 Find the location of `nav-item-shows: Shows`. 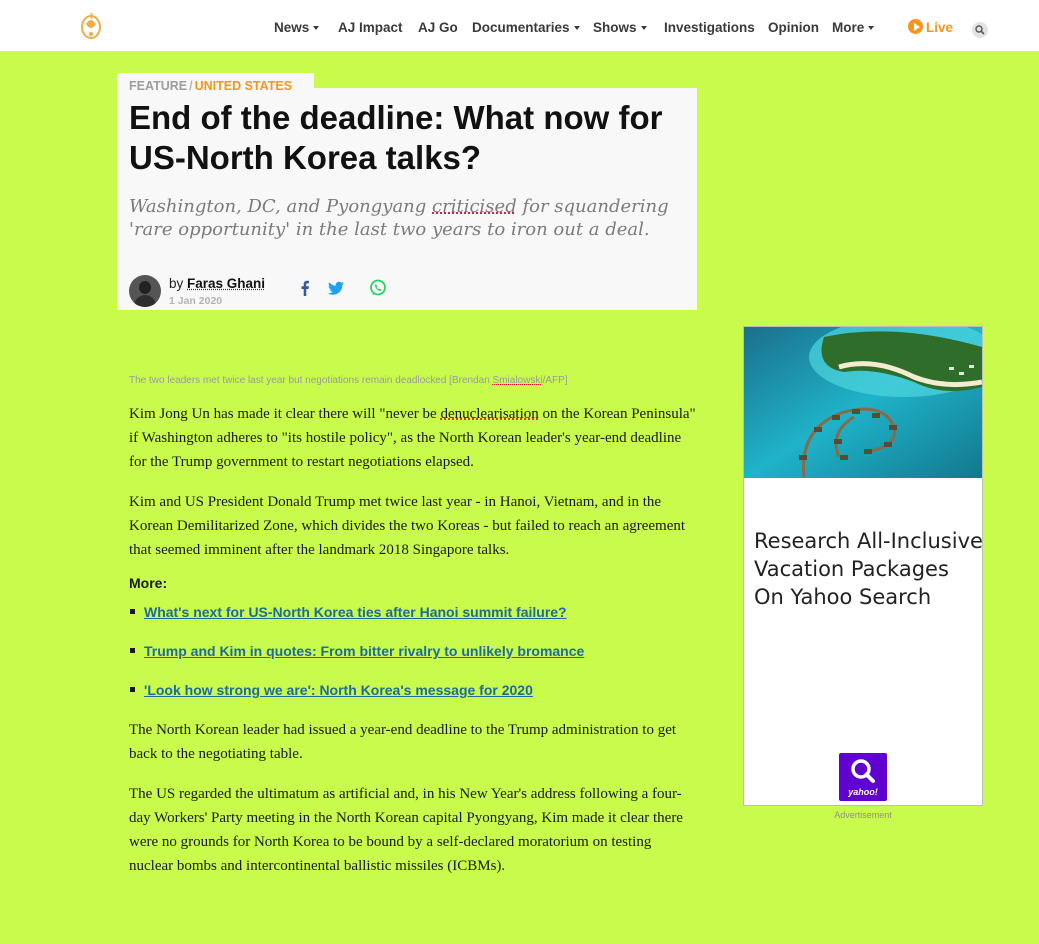

nav-item-shows: Shows is located at coordinates (620, 28).